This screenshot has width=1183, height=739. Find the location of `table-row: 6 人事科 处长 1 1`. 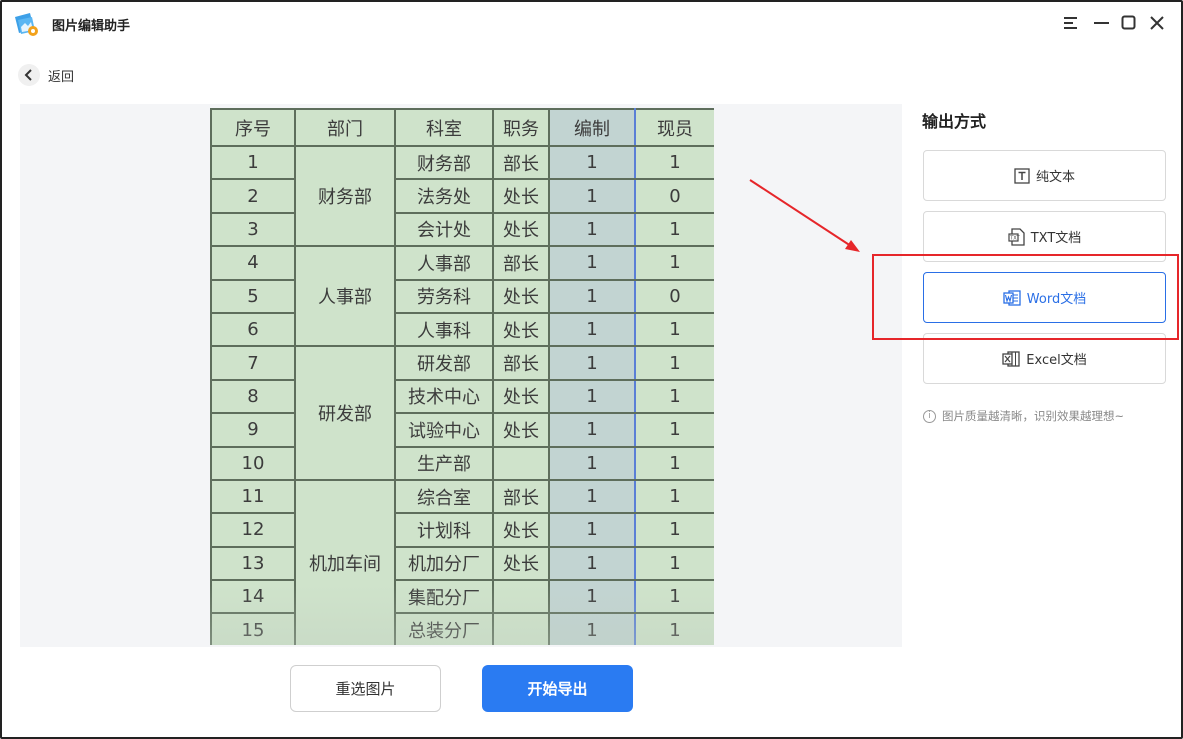

table-row: 6 人事科 处长 1 1 is located at coordinates (462, 329).